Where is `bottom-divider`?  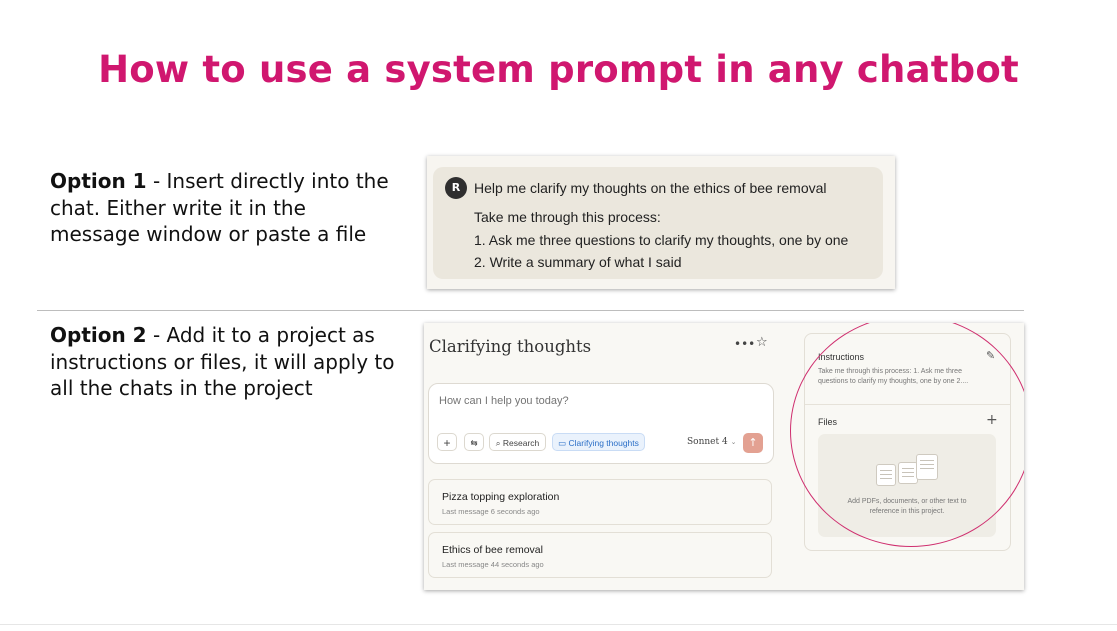 bottom-divider is located at coordinates (558, 624).